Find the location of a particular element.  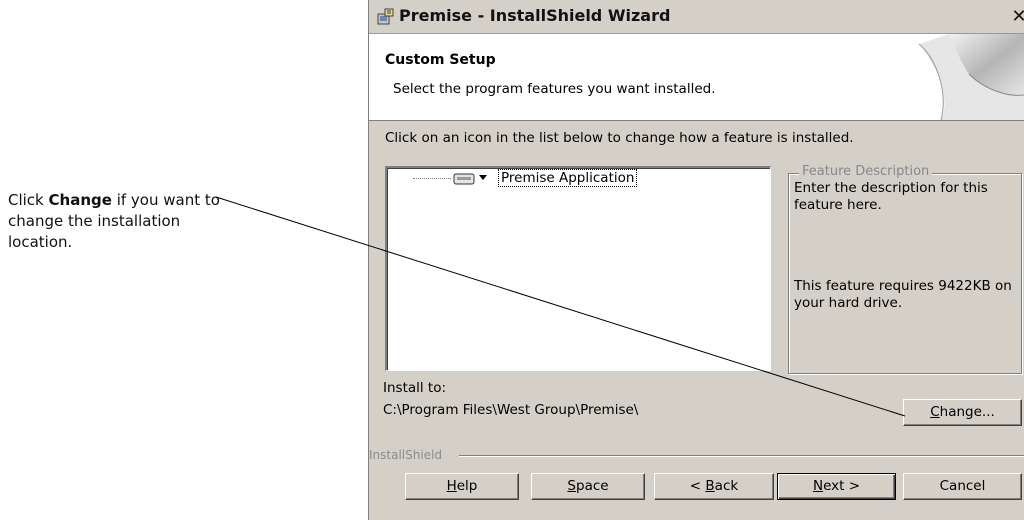

back-button: < Back is located at coordinates (714, 486).